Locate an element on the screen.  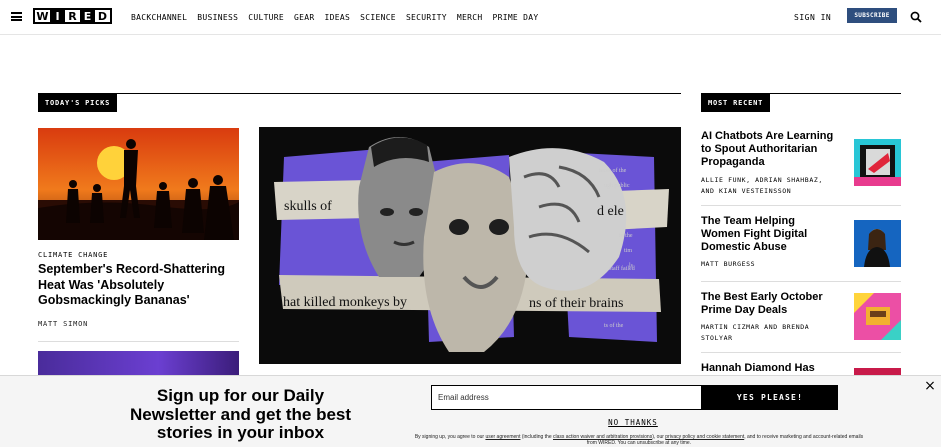
nav-science: SCIENCE is located at coordinates (378, 17).